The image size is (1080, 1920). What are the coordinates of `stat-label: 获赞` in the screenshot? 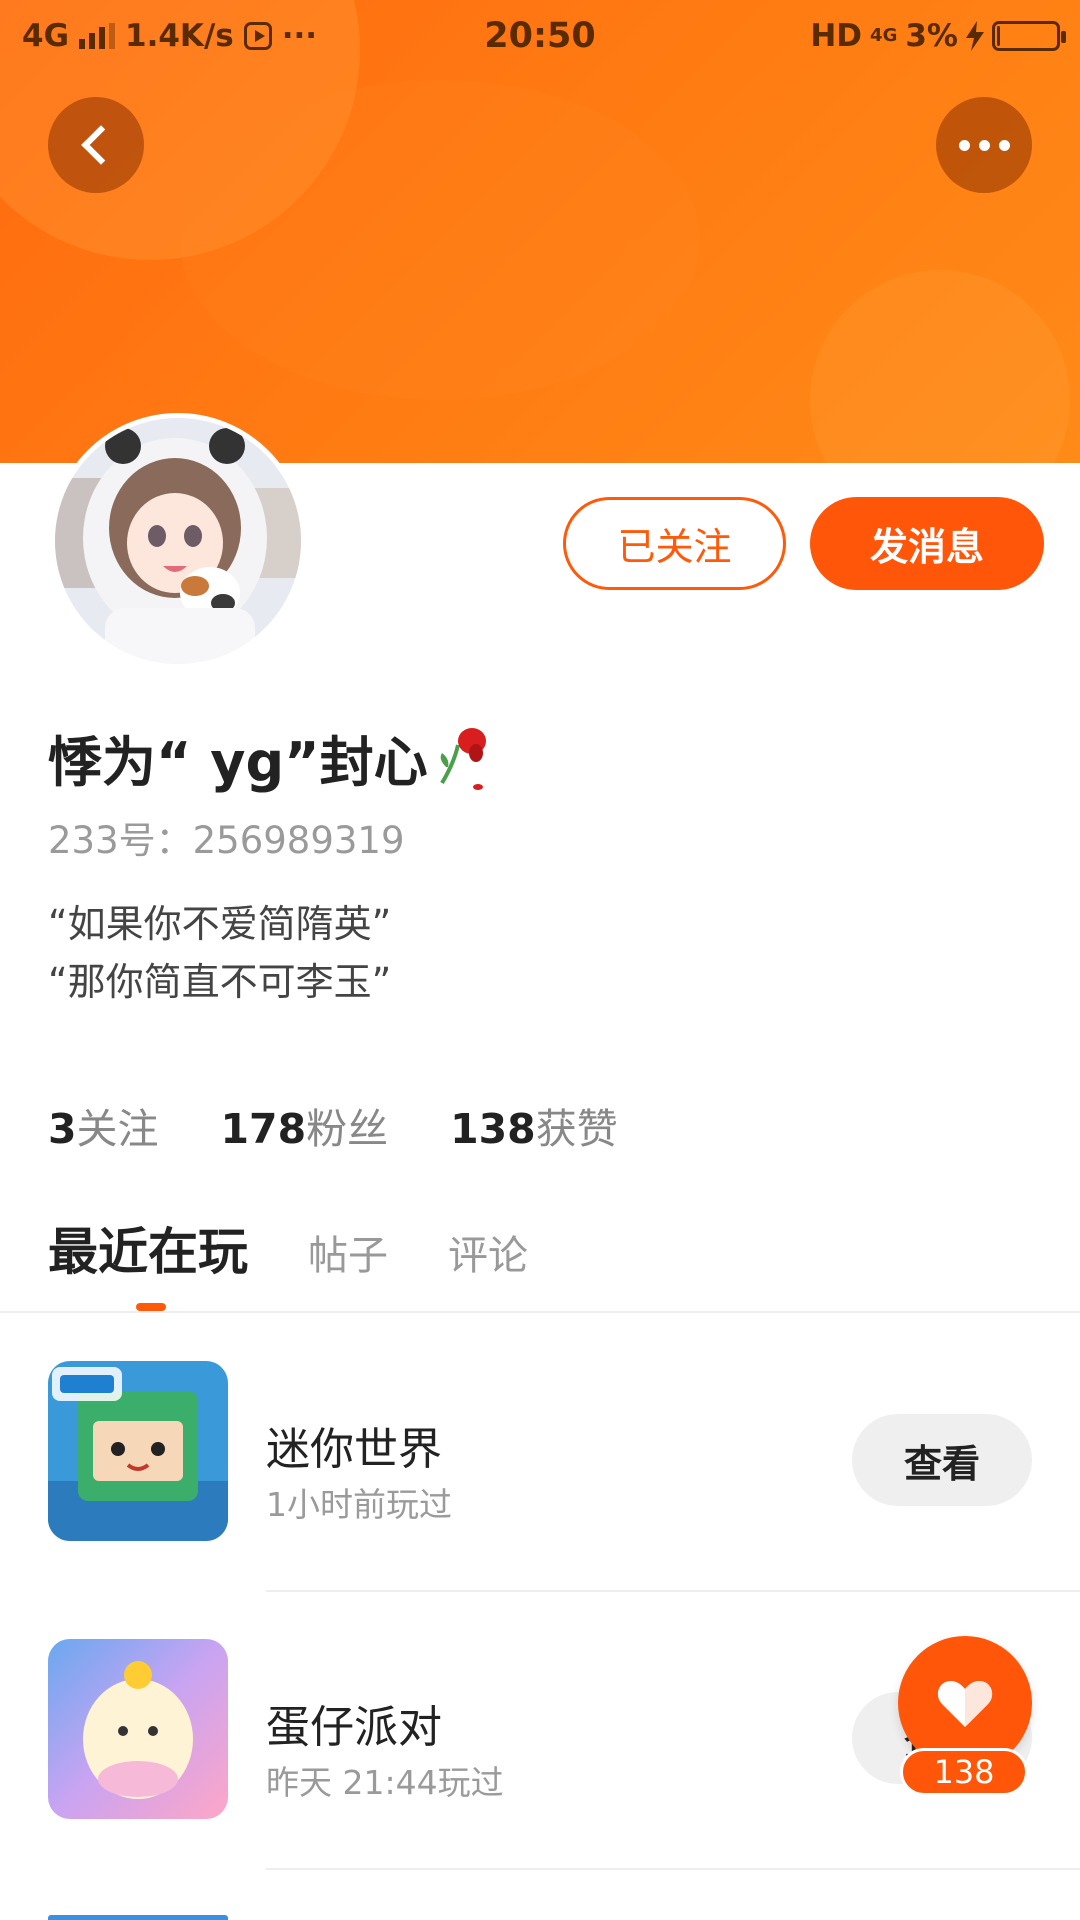 It's located at (576, 1129).